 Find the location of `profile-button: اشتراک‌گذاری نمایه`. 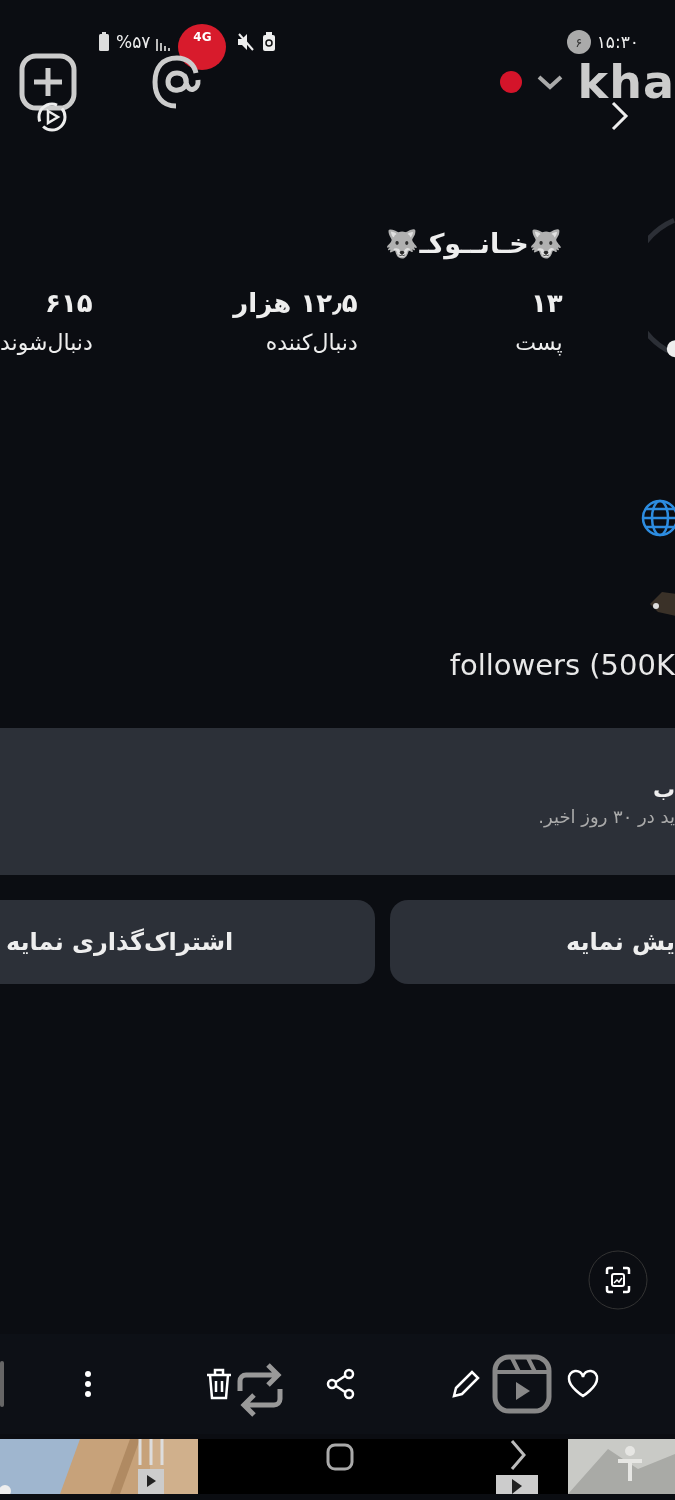

profile-button: اشتراک‌گذاری نمایه is located at coordinates (187, 942).